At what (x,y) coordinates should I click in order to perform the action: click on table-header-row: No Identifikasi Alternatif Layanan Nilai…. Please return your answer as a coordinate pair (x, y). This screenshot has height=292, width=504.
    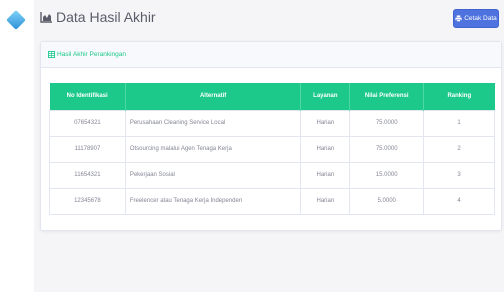
    Looking at the image, I should click on (272, 96).